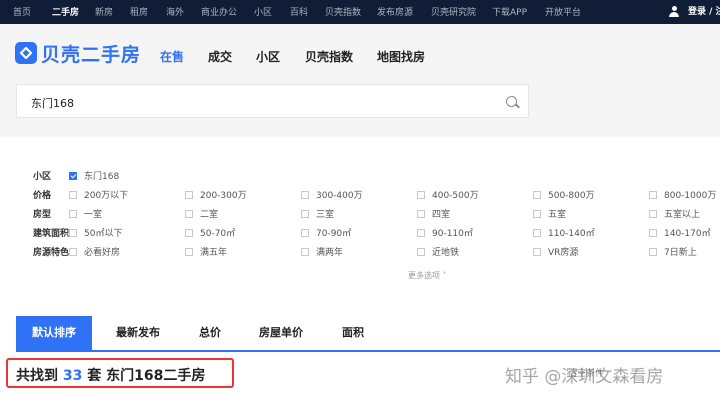 The width and height of the screenshot is (720, 405). What do you see at coordinates (555, 251) in the screenshot?
I see `filter-option: VR房源` at bounding box center [555, 251].